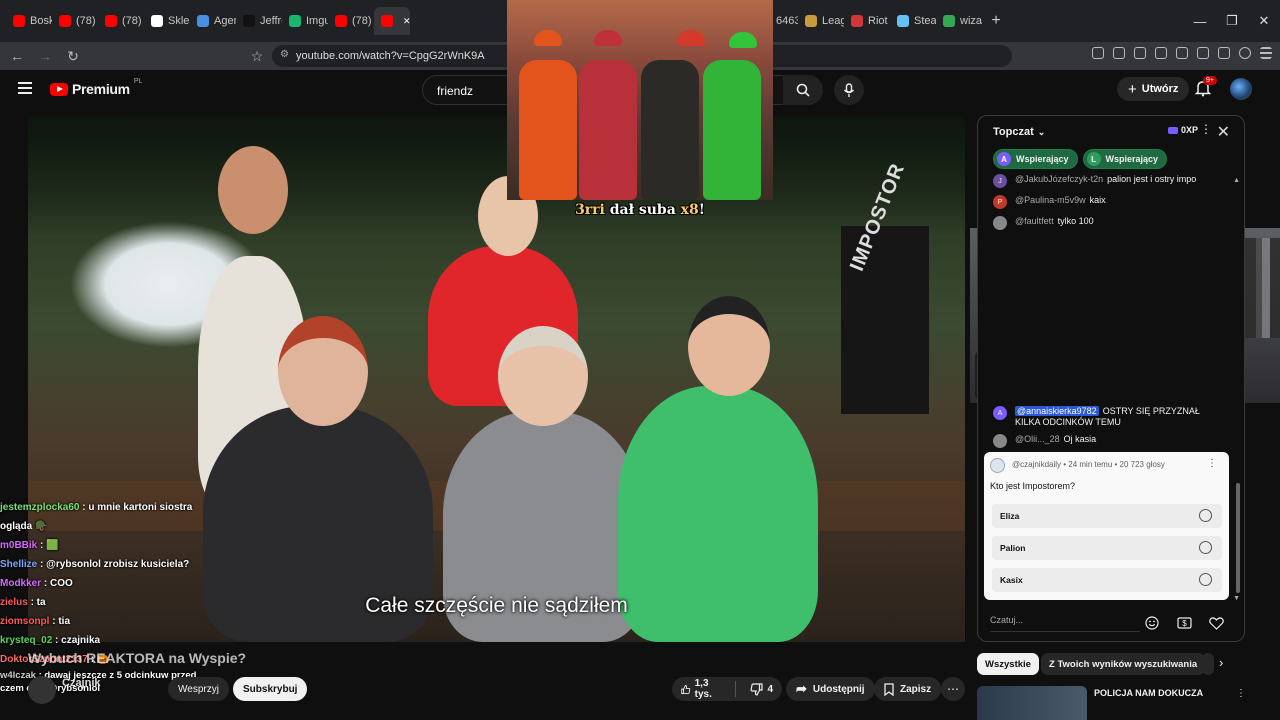  What do you see at coordinates (959, 21) in the screenshot?
I see `browser-tab: wizard` at bounding box center [959, 21].